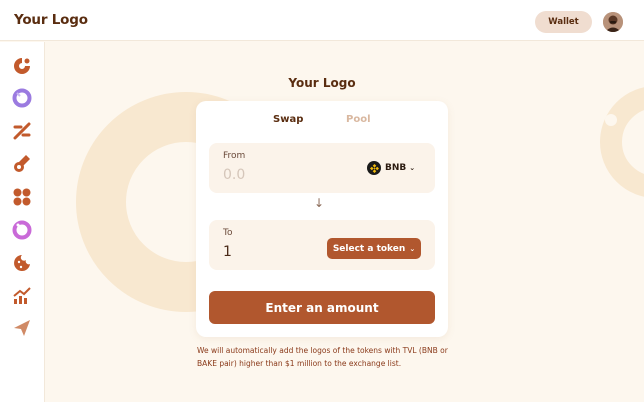 The width and height of the screenshot is (644, 402). Describe the element at coordinates (396, 168) in the screenshot. I see `from-token-label: BNB` at that location.